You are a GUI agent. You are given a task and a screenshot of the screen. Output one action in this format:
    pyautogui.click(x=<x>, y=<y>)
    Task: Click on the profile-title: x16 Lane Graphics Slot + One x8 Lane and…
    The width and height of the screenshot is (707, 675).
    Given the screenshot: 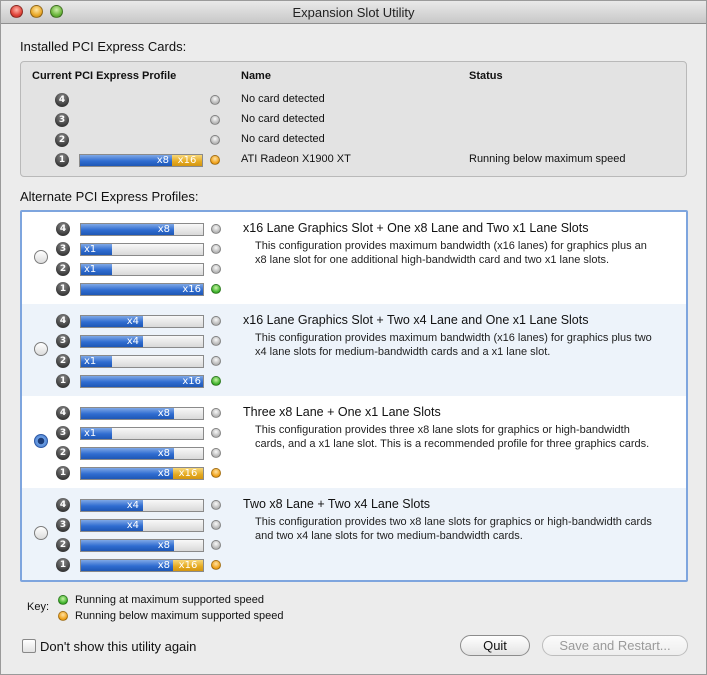 What is the action you would take?
    pyautogui.click(x=416, y=228)
    